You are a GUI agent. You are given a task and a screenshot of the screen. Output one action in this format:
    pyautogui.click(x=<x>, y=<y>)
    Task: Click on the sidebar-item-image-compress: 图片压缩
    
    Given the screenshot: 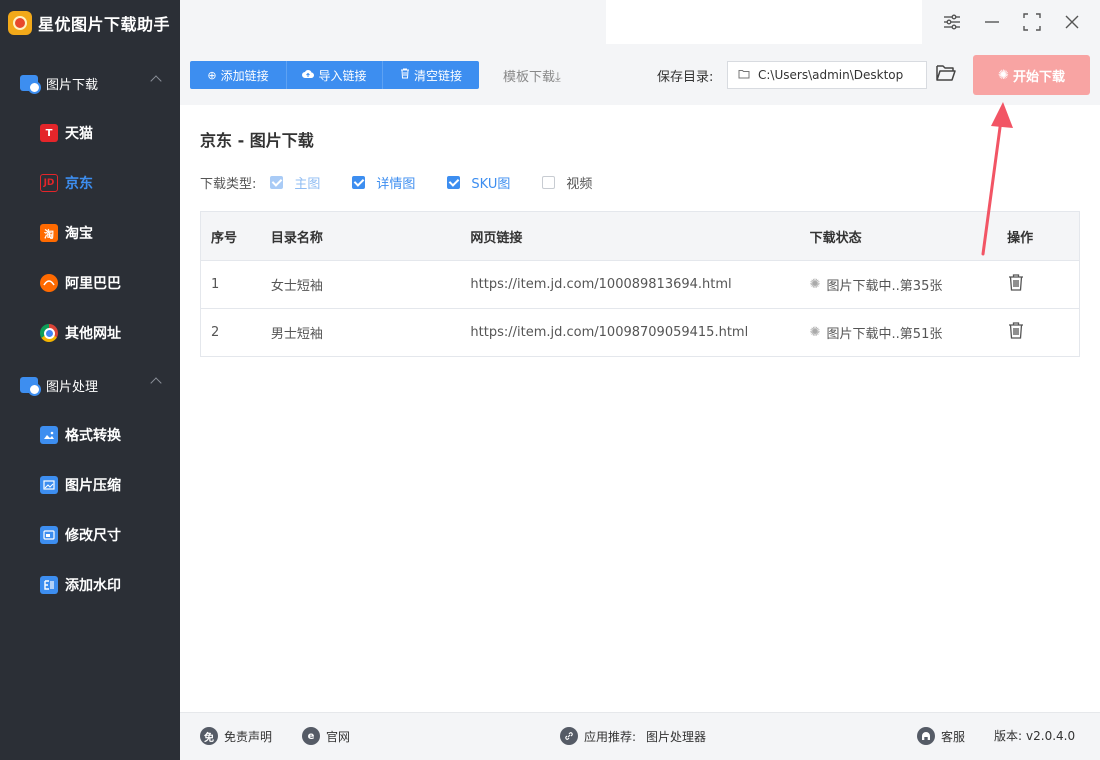 What is the action you would take?
    pyautogui.click(x=90, y=485)
    